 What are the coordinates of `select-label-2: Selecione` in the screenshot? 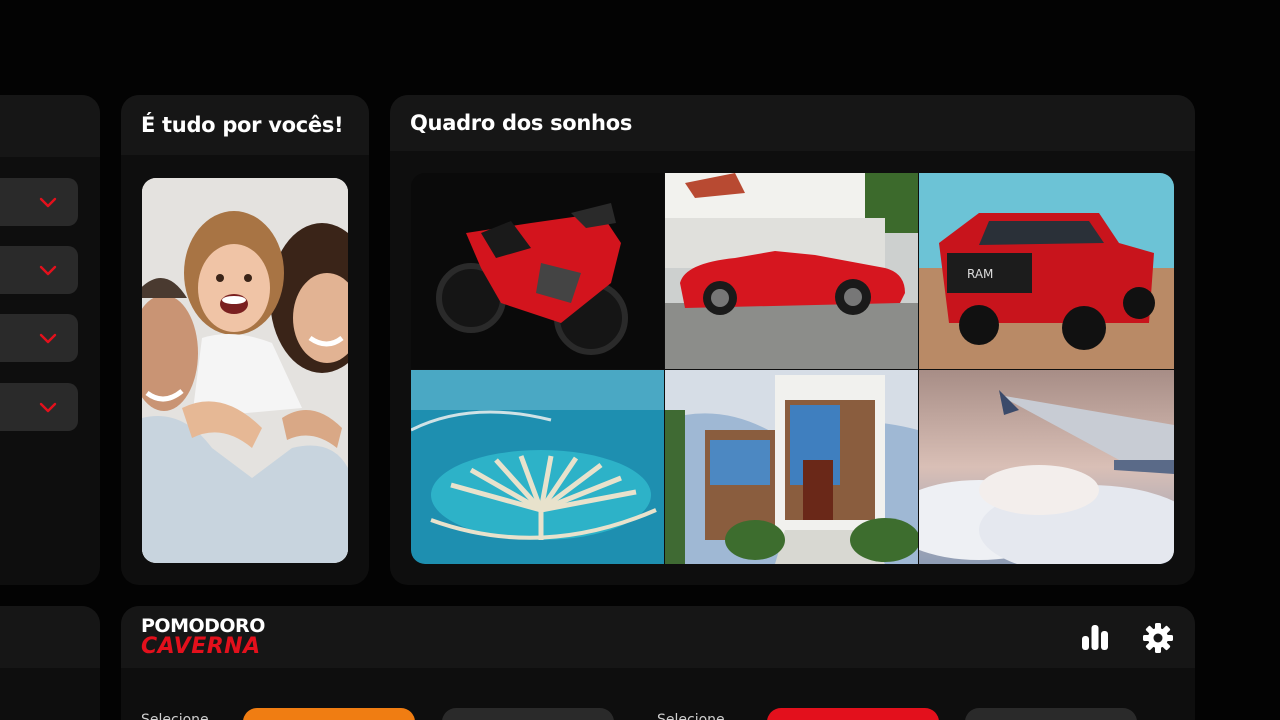 It's located at (691, 716).